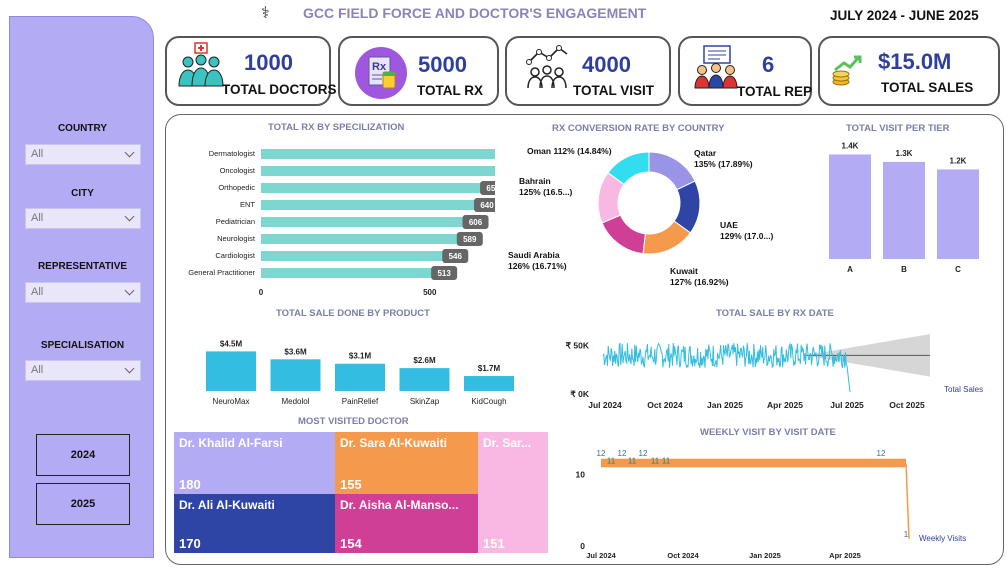 The image size is (1007, 568). What do you see at coordinates (622, 453) in the screenshot?
I see `point-label: 12` at bounding box center [622, 453].